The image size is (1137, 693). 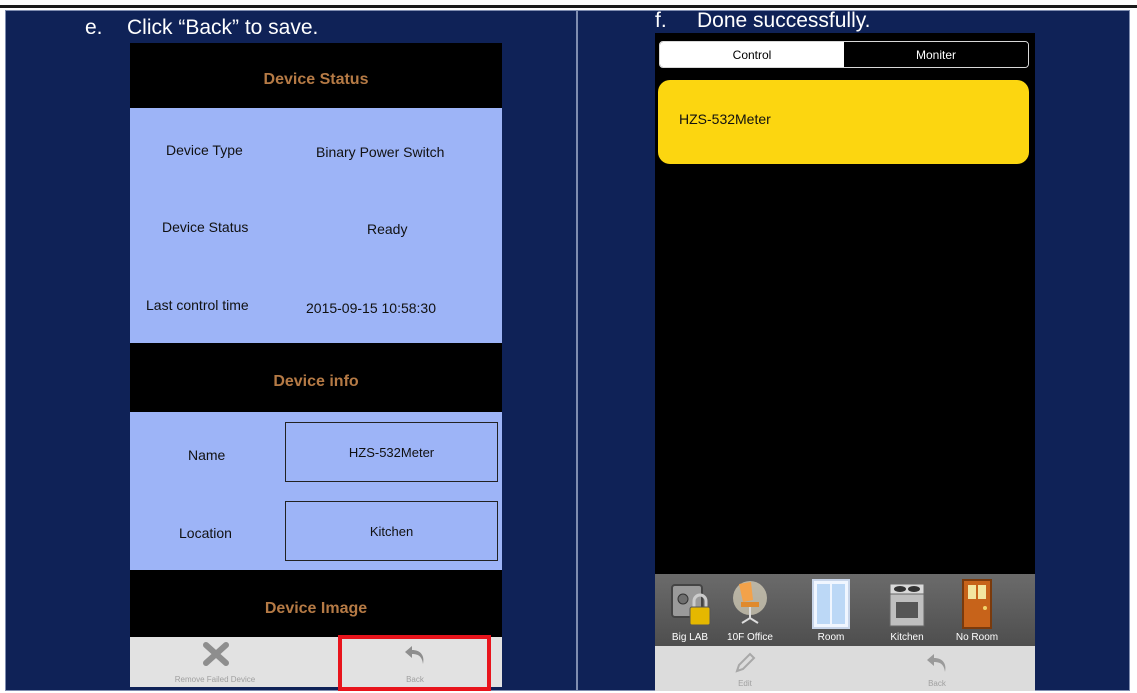 What do you see at coordinates (745, 662) in the screenshot?
I see `pencil-icon` at bounding box center [745, 662].